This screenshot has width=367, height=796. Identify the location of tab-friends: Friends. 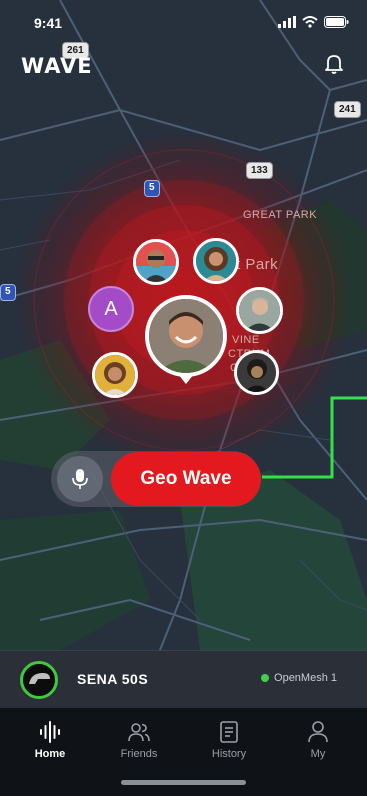
(139, 740).